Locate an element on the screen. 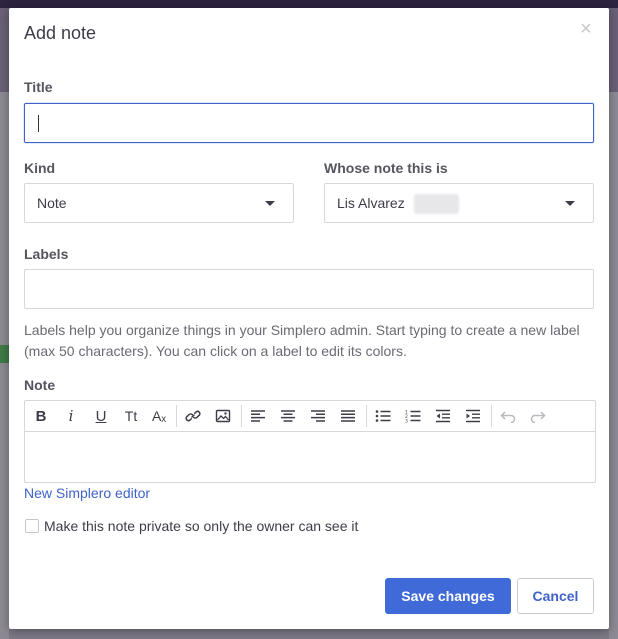 The height and width of the screenshot is (639, 618). close-icon: × is located at coordinates (586, 29).